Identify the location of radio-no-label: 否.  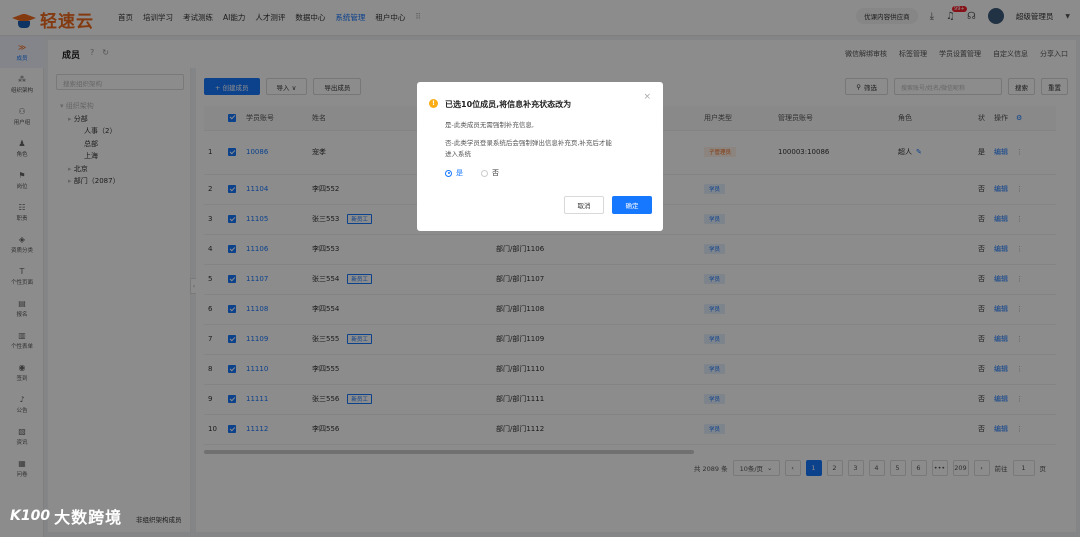
(495, 173).